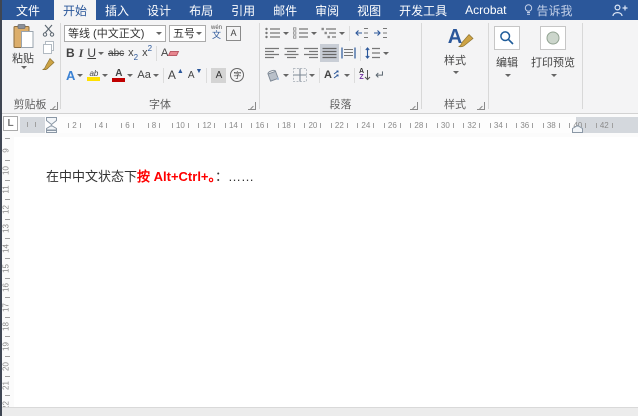 The width and height of the screenshot is (638, 416). What do you see at coordinates (577, 129) in the screenshot?
I see `right-indent-marker` at bounding box center [577, 129].